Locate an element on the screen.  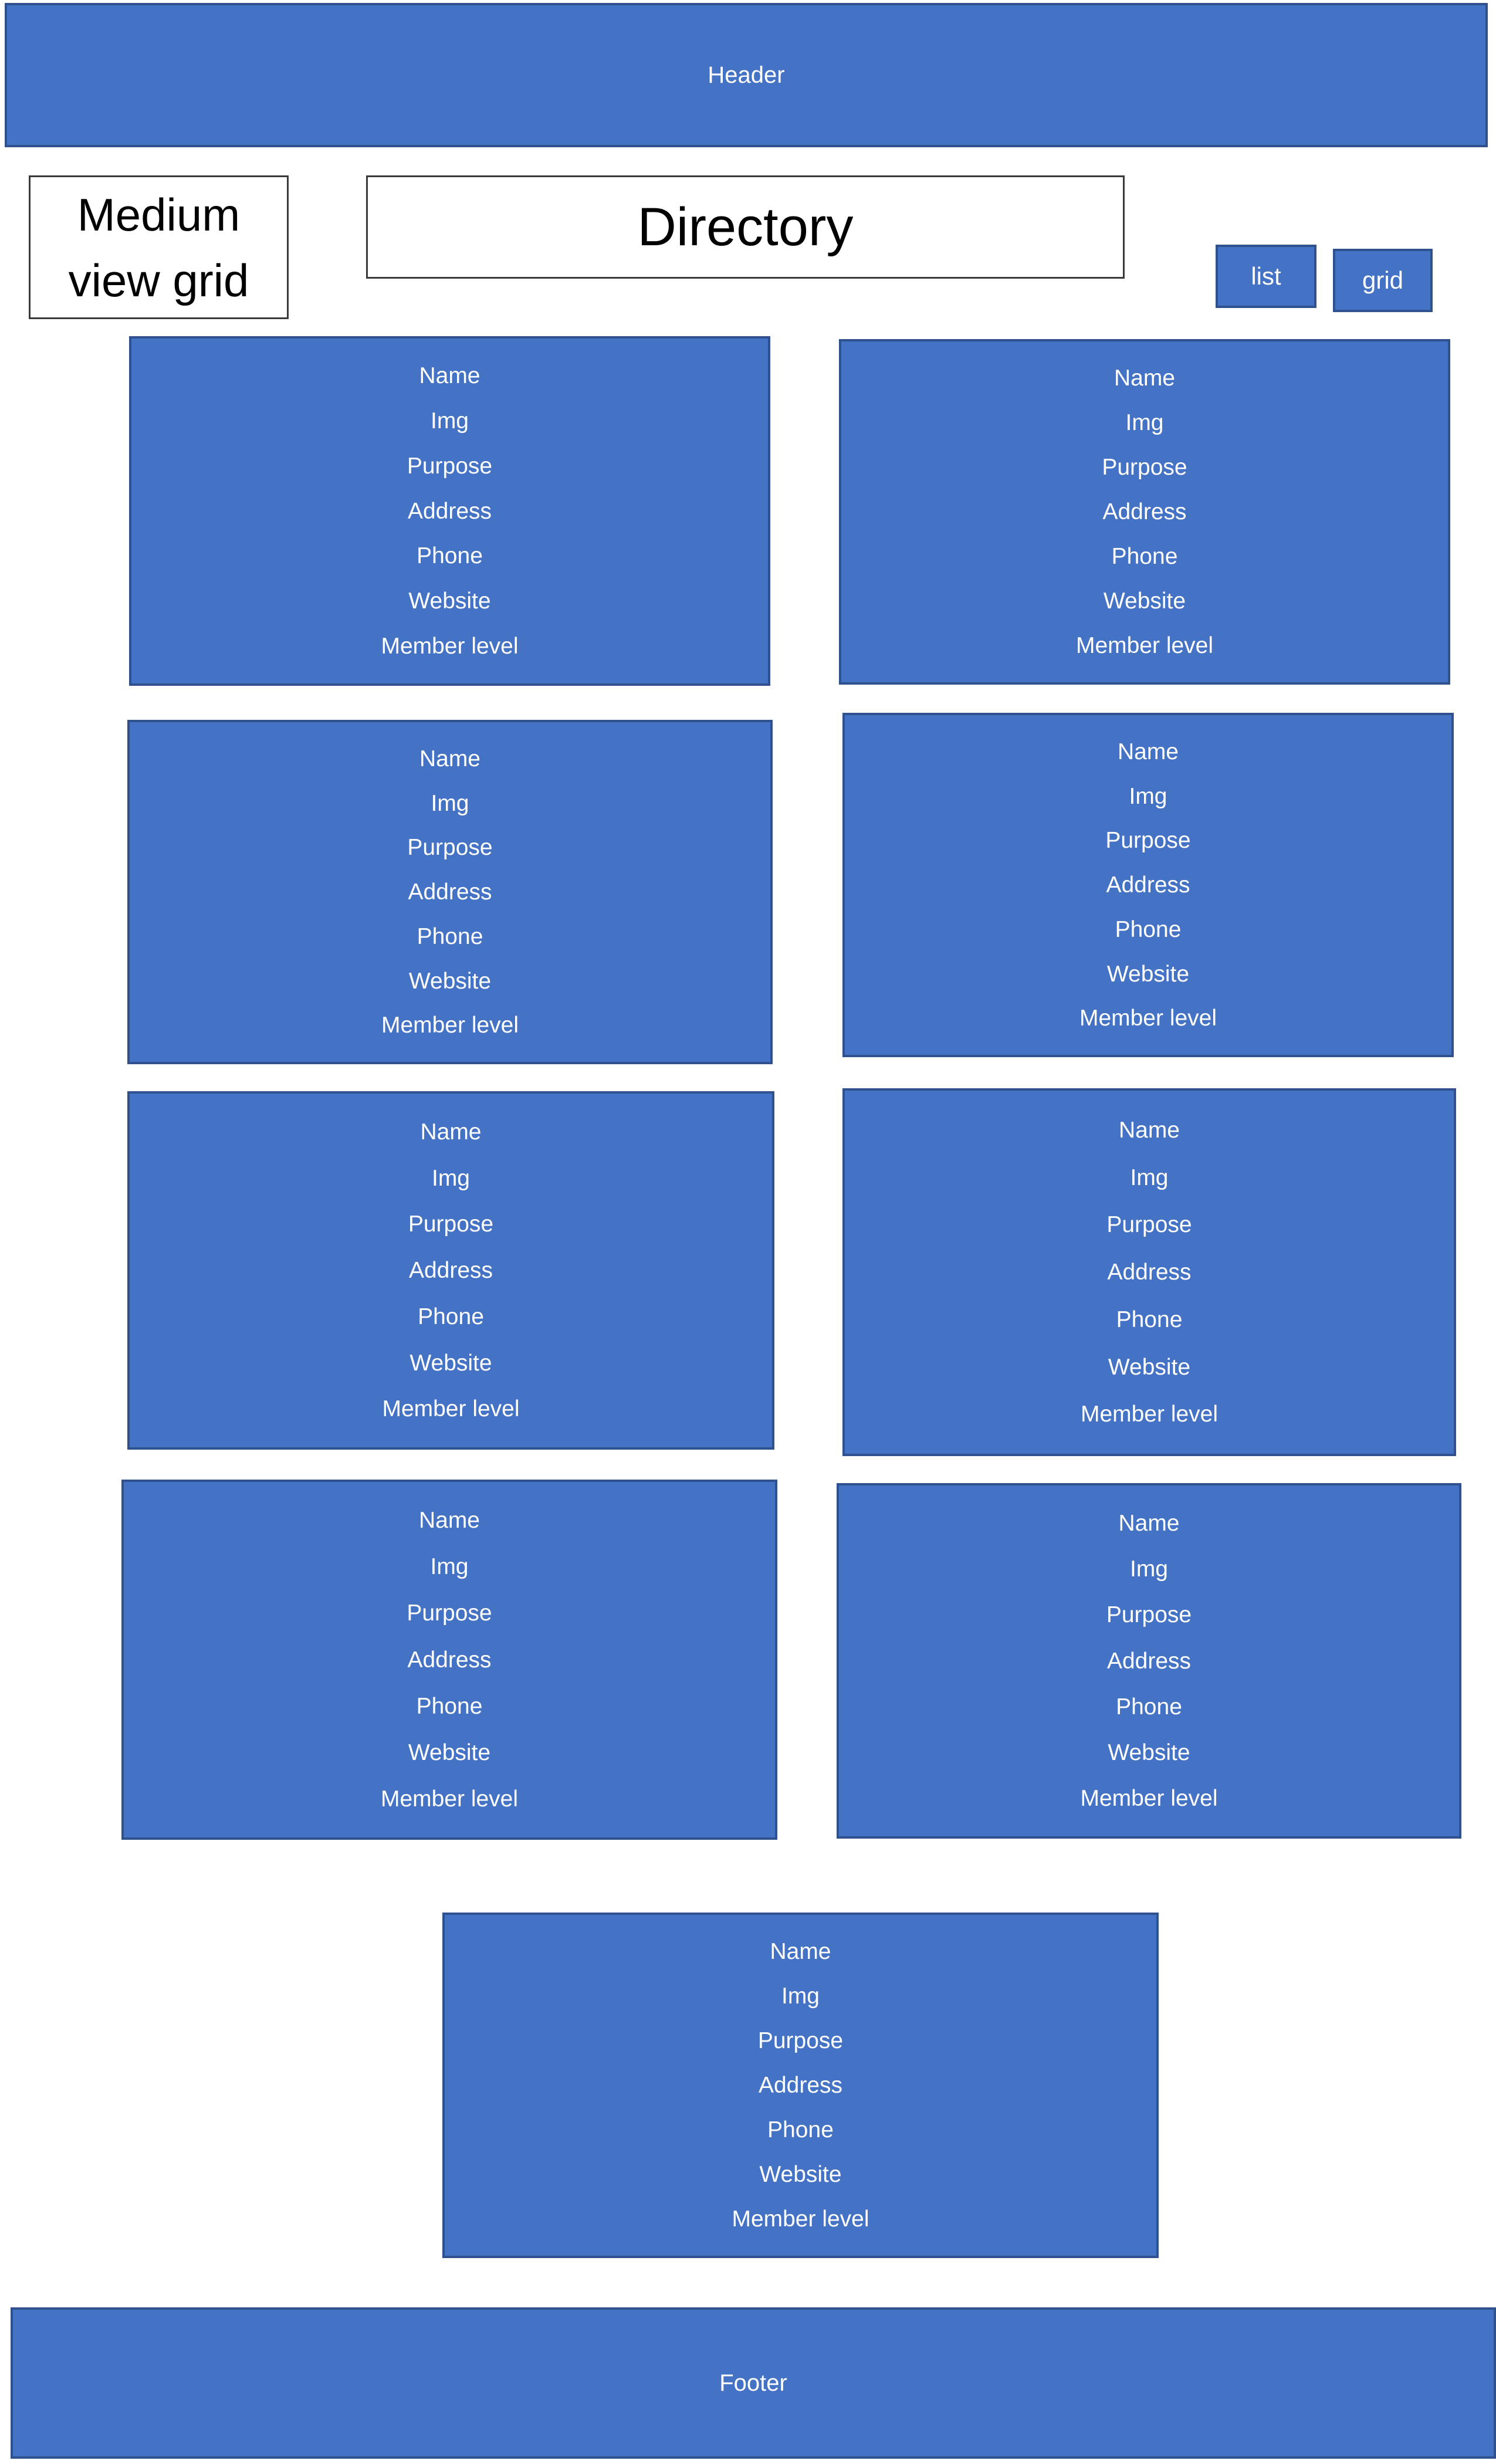
view-mode-label-text: Medium view grid is located at coordinates (158, 247).